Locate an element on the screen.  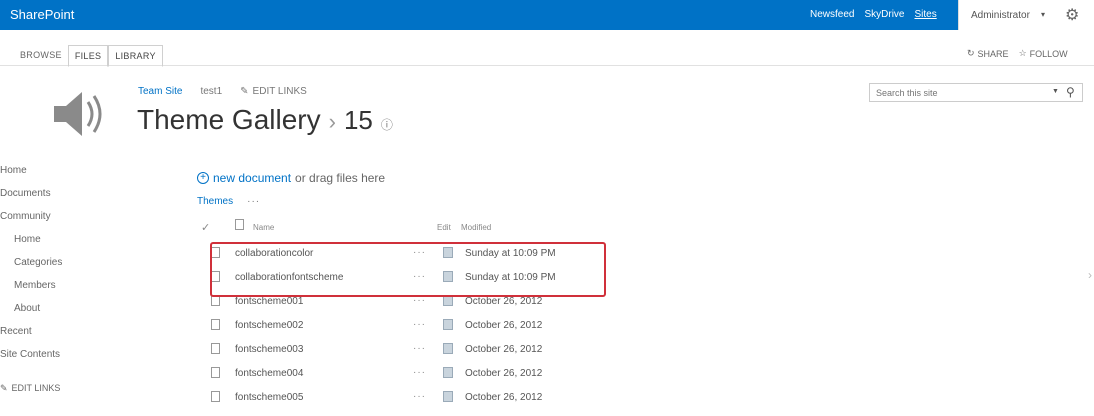
suite-links: Newsfeed SkyDrive Sites is located at coordinates (873, 14).